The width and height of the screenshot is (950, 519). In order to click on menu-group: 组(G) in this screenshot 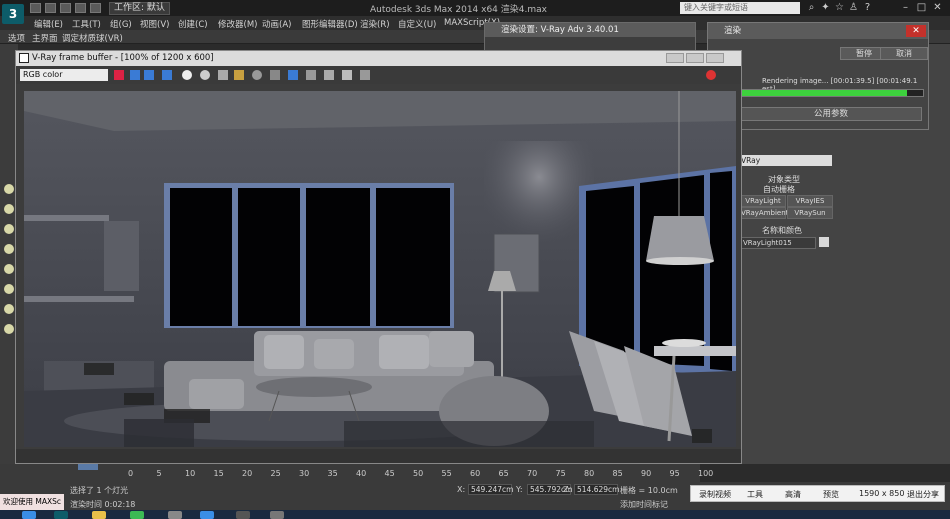, I will do `click(121, 24)`.